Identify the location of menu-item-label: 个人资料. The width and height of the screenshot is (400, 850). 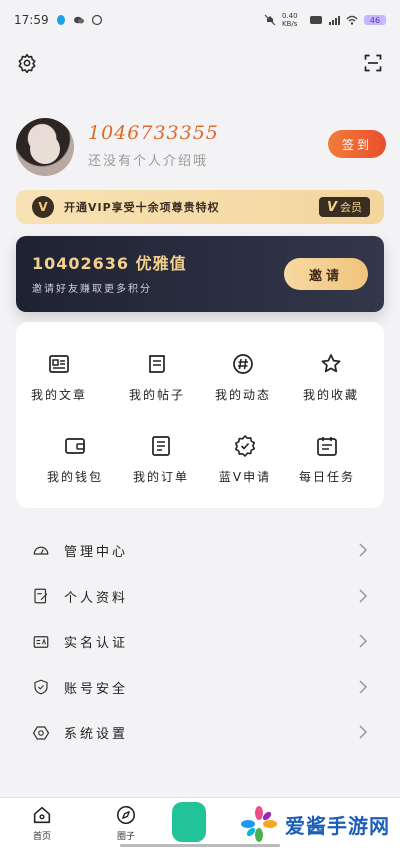
(96, 598).